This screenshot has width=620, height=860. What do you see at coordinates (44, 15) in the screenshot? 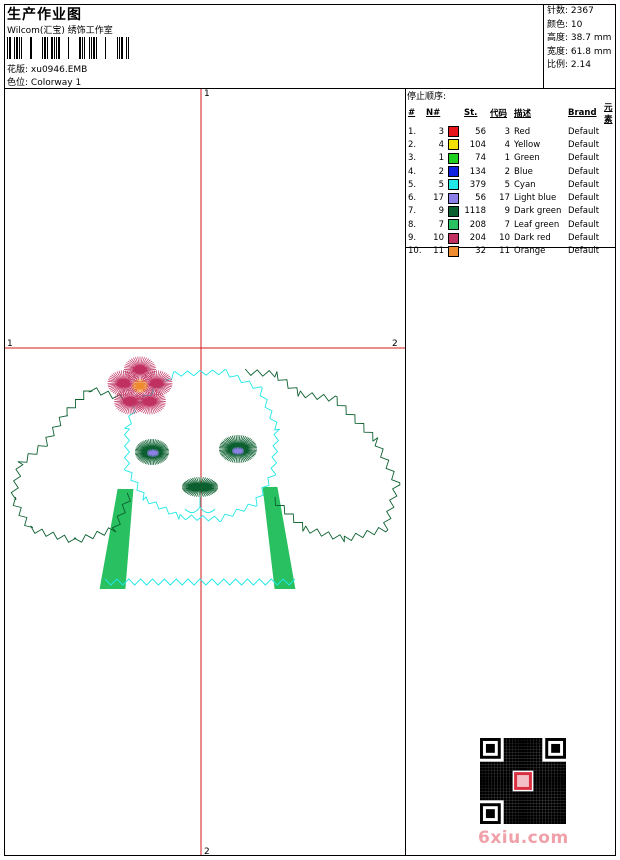
I see `sheet-title: 生产作业图` at bounding box center [44, 15].